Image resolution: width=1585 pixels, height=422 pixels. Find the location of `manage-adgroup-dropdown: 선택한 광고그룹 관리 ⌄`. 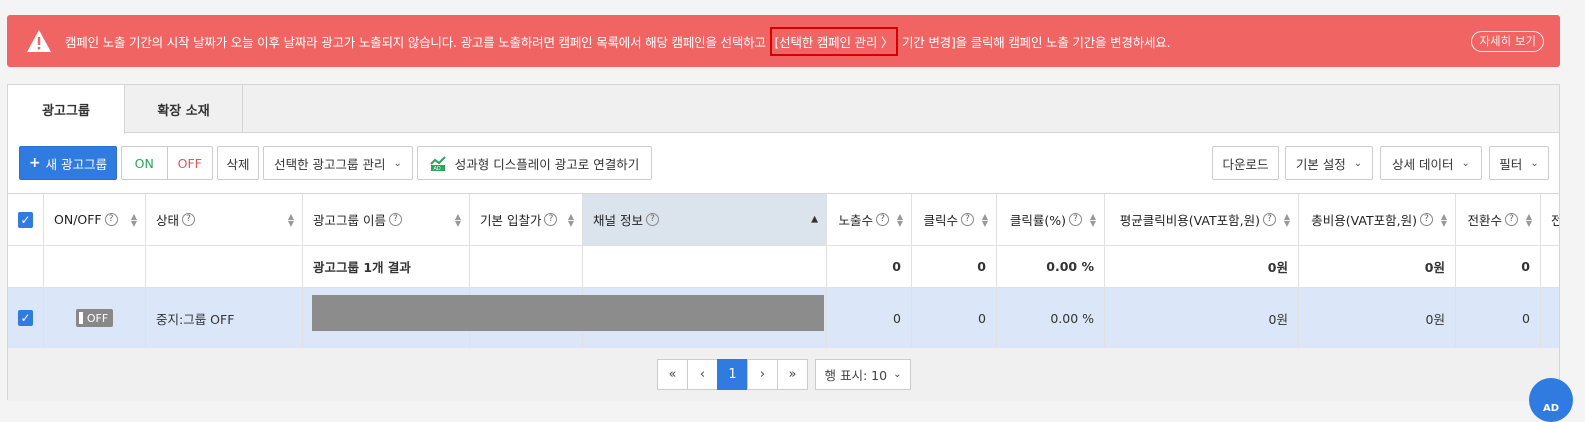

manage-adgroup-dropdown: 선택한 광고그룹 관리 ⌄ is located at coordinates (338, 163).